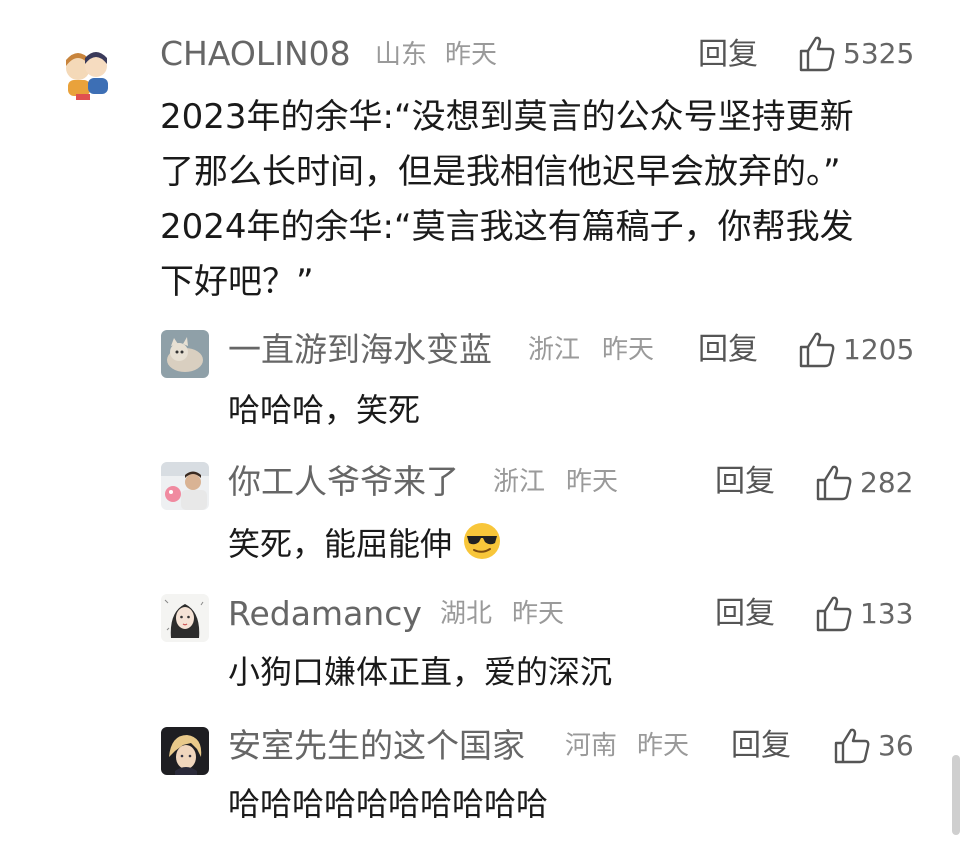 The width and height of the screenshot is (960, 842). What do you see at coordinates (325, 613) in the screenshot?
I see `reply-username: Redamancy` at bounding box center [325, 613].